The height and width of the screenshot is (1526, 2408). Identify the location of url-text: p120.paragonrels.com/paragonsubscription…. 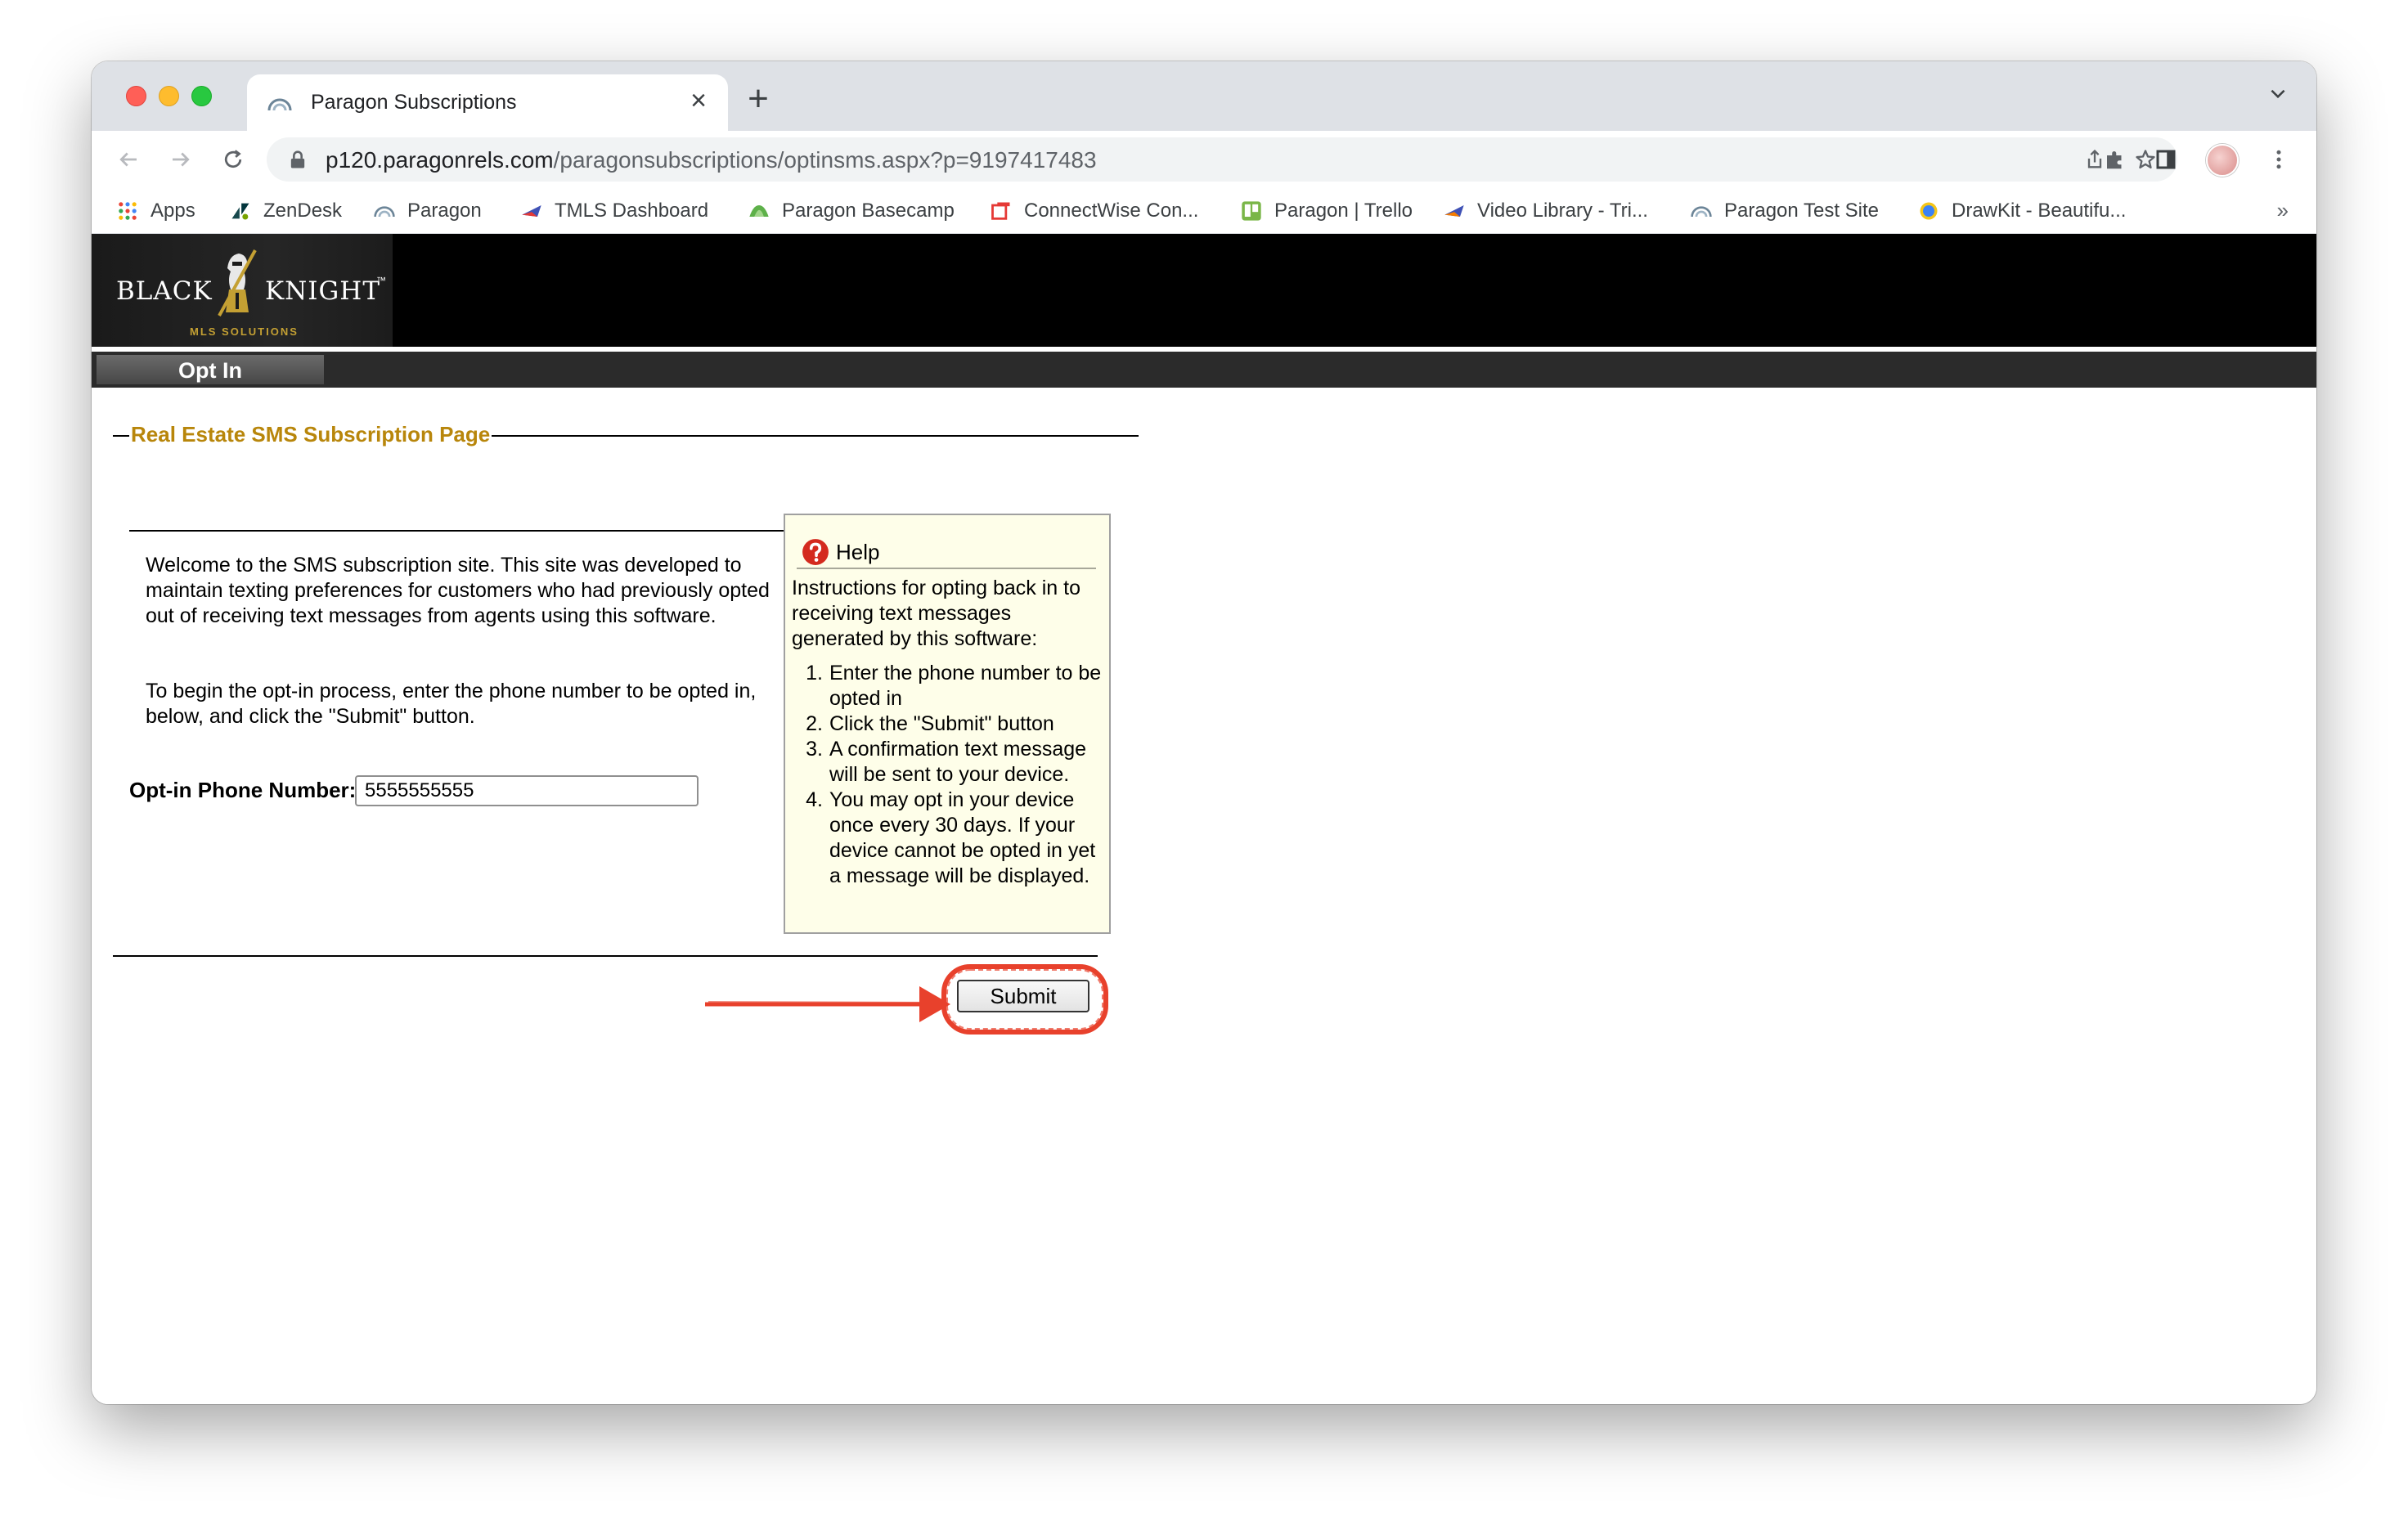
(711, 160).